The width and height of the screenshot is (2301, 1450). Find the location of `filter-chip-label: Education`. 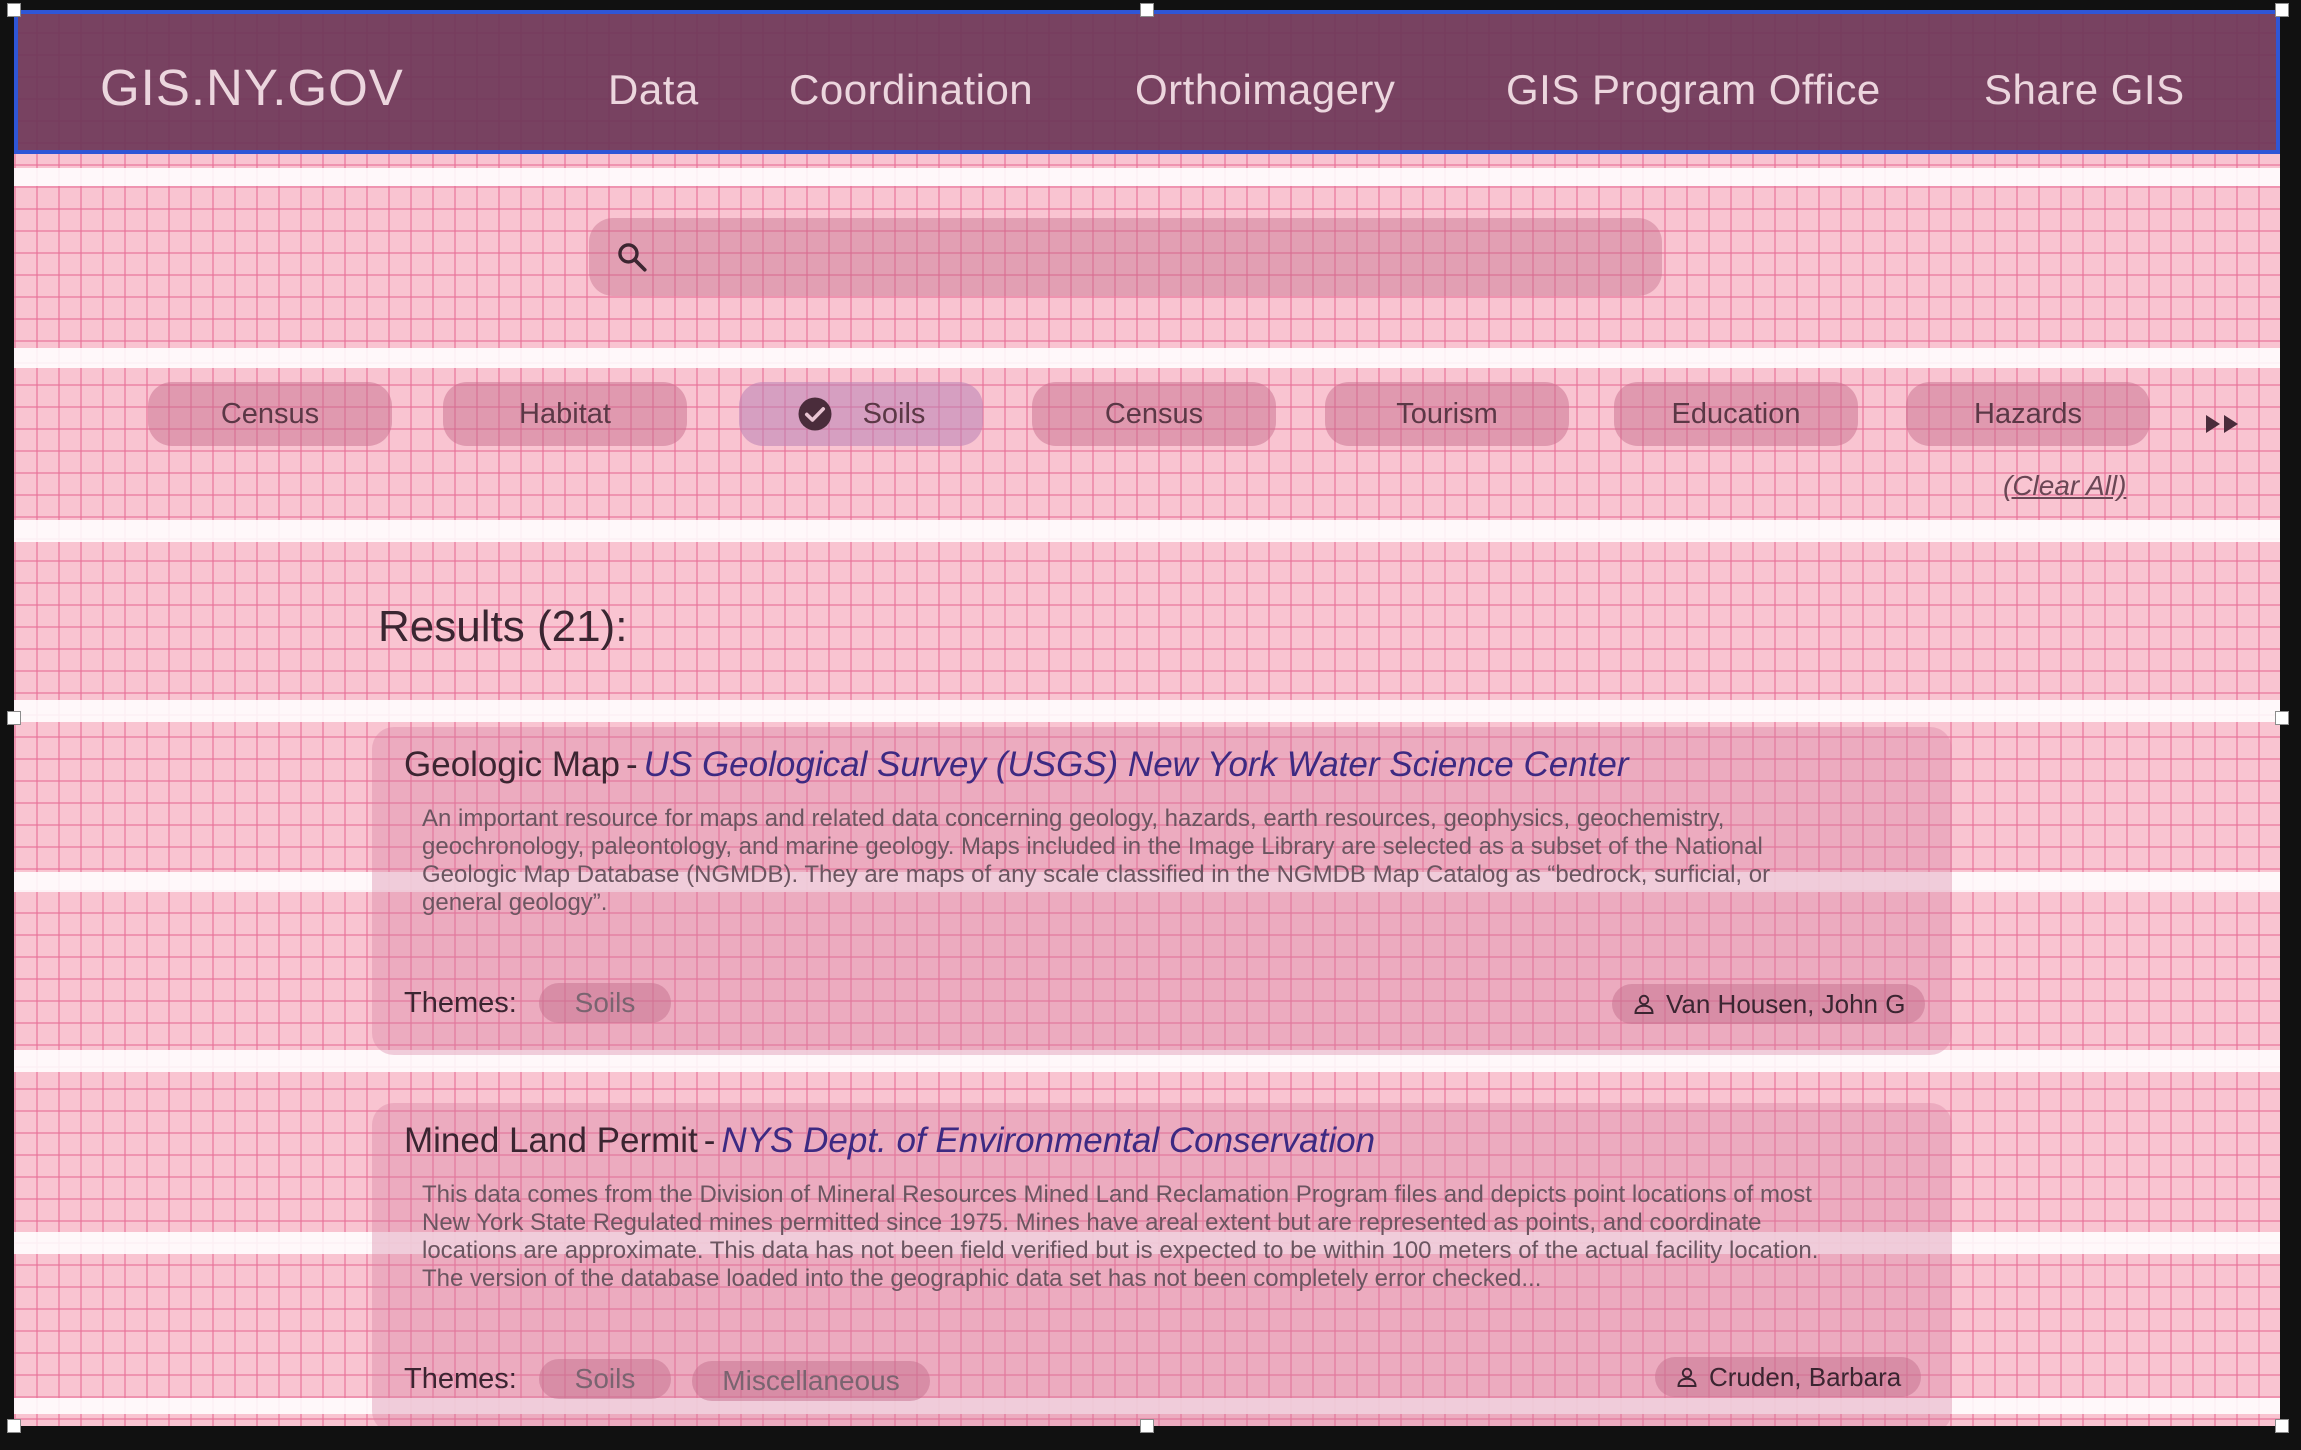

filter-chip-label: Education is located at coordinates (1736, 413).